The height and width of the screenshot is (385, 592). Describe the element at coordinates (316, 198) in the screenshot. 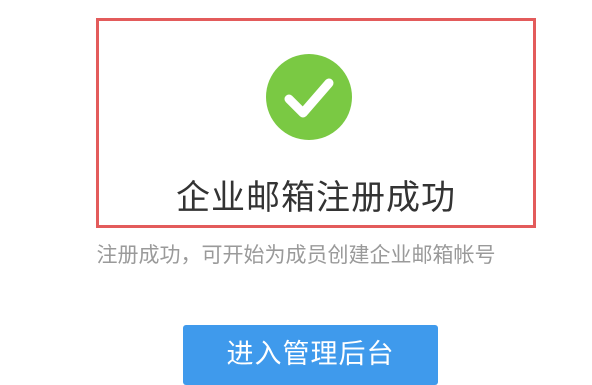

I see `success-title: 企业邮箱注册成功` at that location.